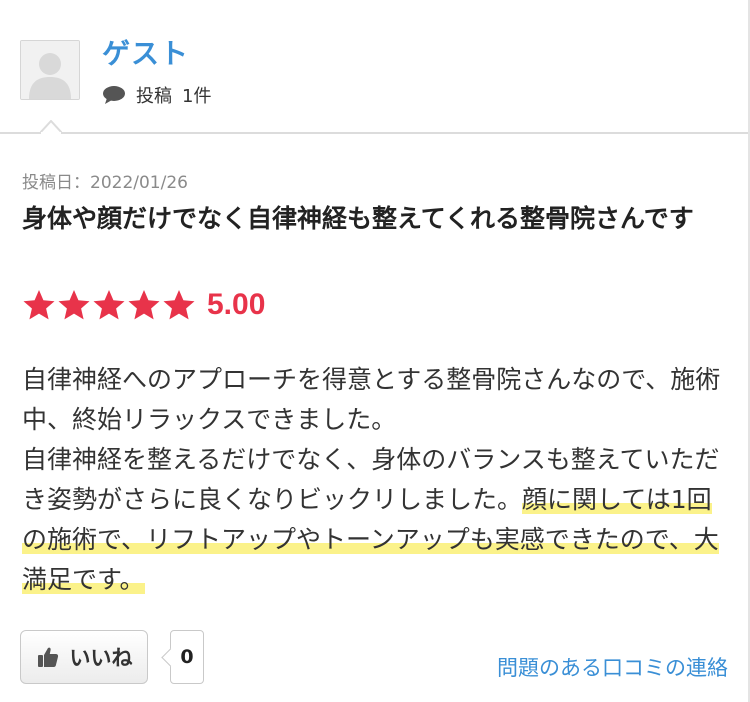  Describe the element at coordinates (101, 658) in the screenshot. I see `like-button-label: いいね` at that location.